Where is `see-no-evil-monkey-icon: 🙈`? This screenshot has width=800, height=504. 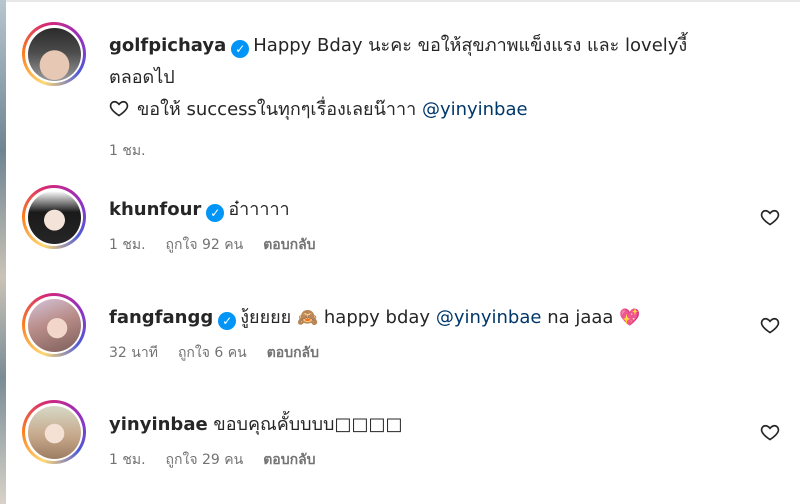 see-no-evil-monkey-icon: 🙈 is located at coordinates (307, 318).